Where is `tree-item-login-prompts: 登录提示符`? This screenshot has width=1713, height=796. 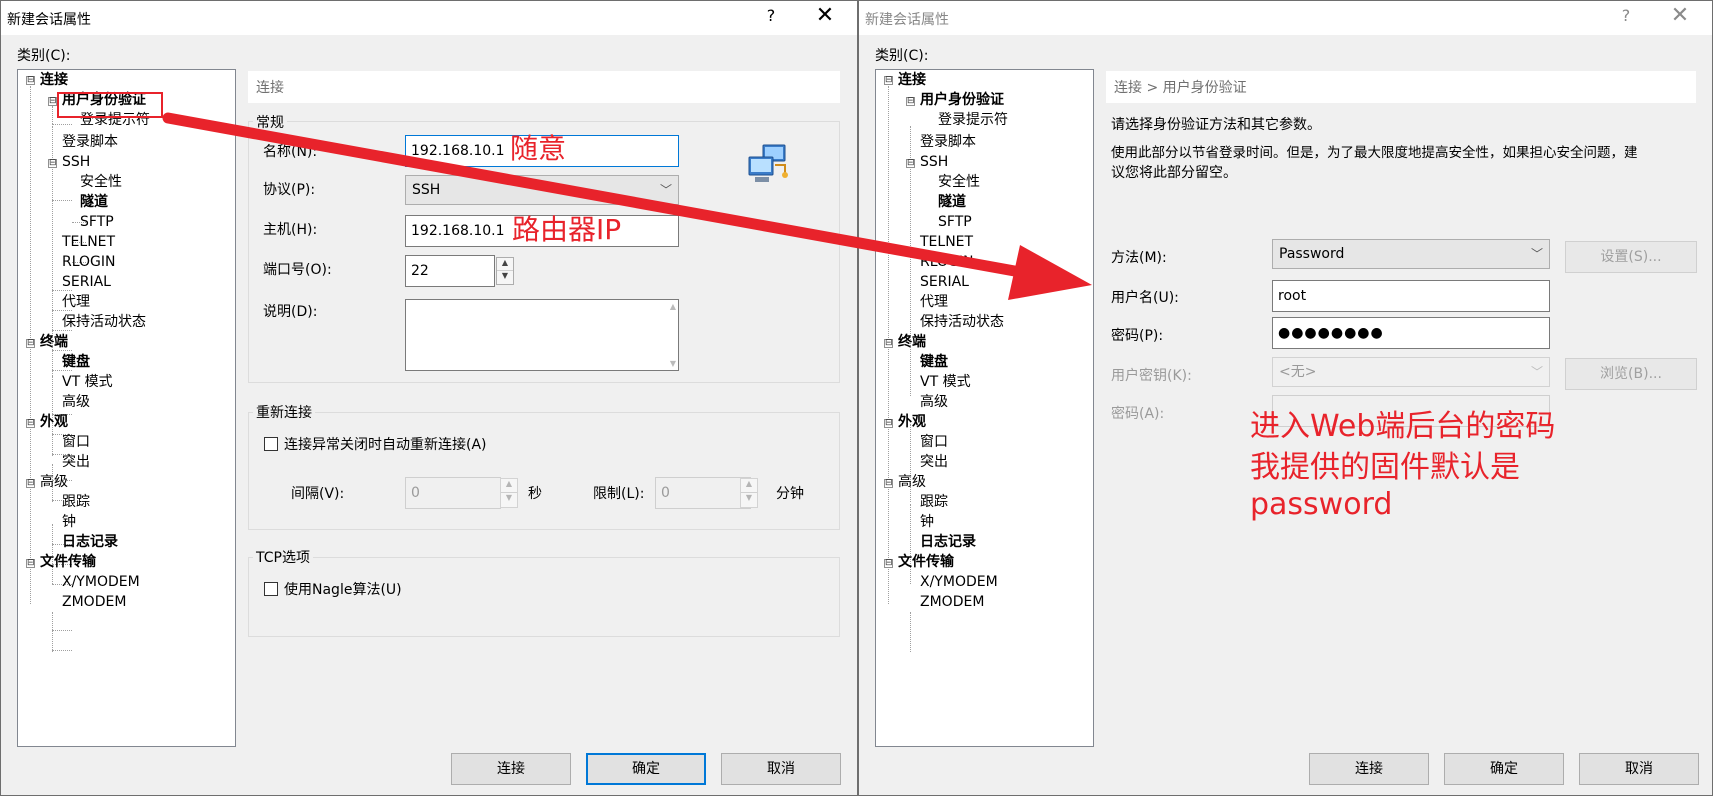 tree-item-login-prompts: 登录提示符 is located at coordinates (973, 120).